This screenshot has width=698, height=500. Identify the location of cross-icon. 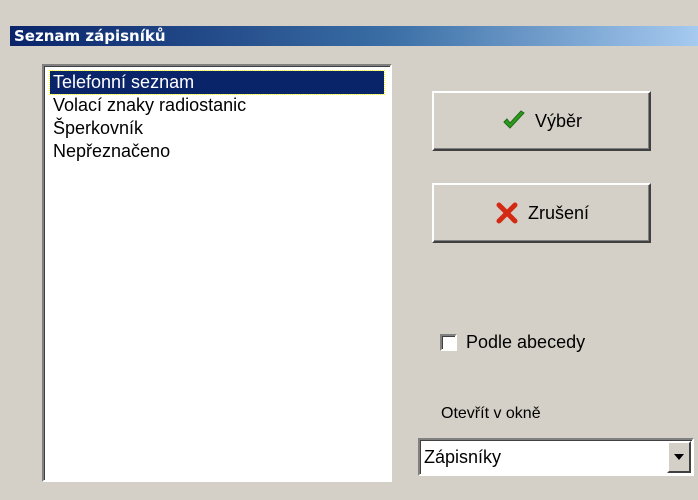
(507, 213).